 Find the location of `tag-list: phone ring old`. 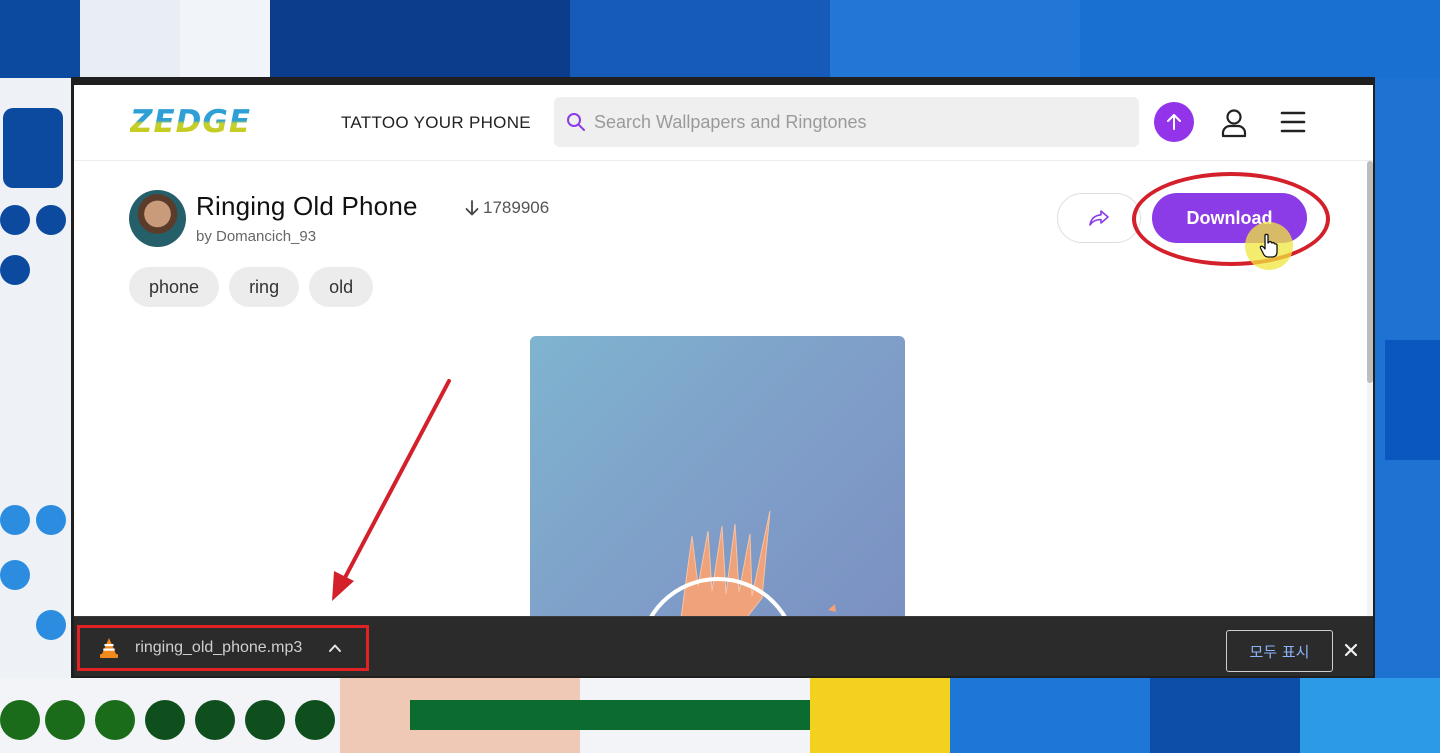

tag-list: phone ring old is located at coordinates (251, 287).